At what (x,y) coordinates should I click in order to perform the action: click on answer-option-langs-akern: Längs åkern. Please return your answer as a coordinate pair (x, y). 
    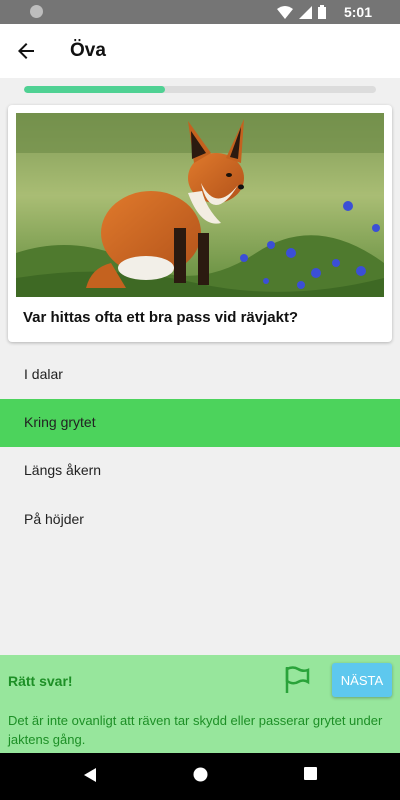
    Looking at the image, I should click on (200, 471).